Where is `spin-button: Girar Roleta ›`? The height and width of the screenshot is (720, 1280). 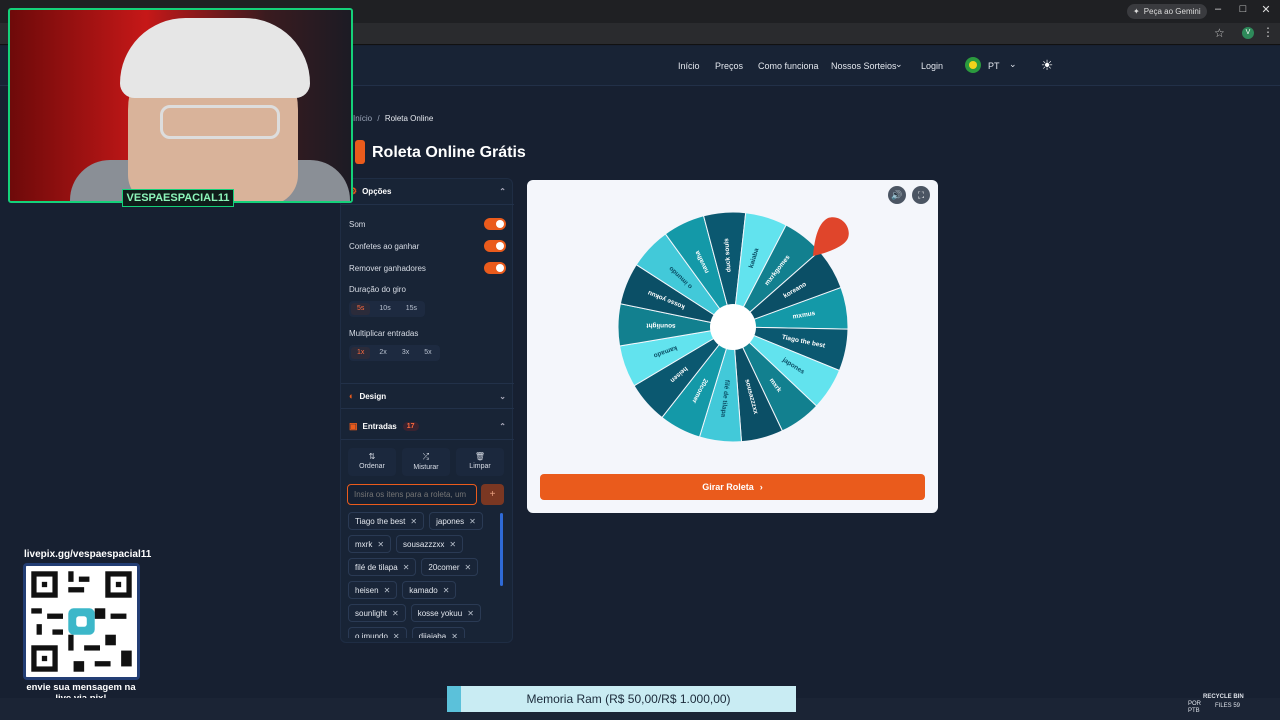
spin-button: Girar Roleta › is located at coordinates (732, 487).